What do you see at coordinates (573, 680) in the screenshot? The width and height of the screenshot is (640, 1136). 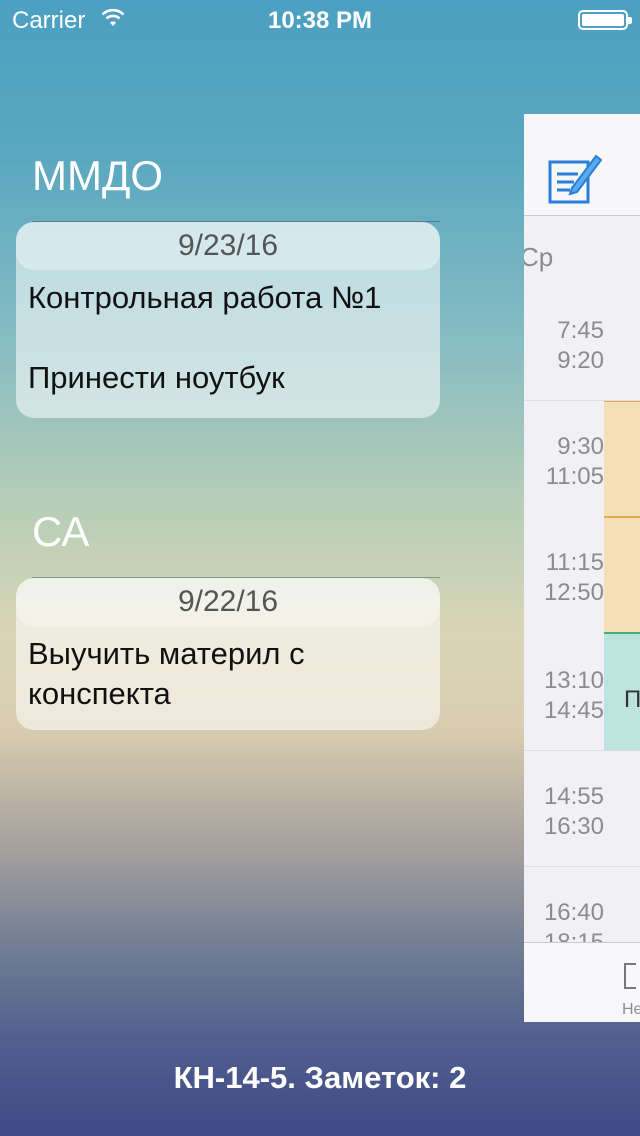 I see `time-start: 13:10` at bounding box center [573, 680].